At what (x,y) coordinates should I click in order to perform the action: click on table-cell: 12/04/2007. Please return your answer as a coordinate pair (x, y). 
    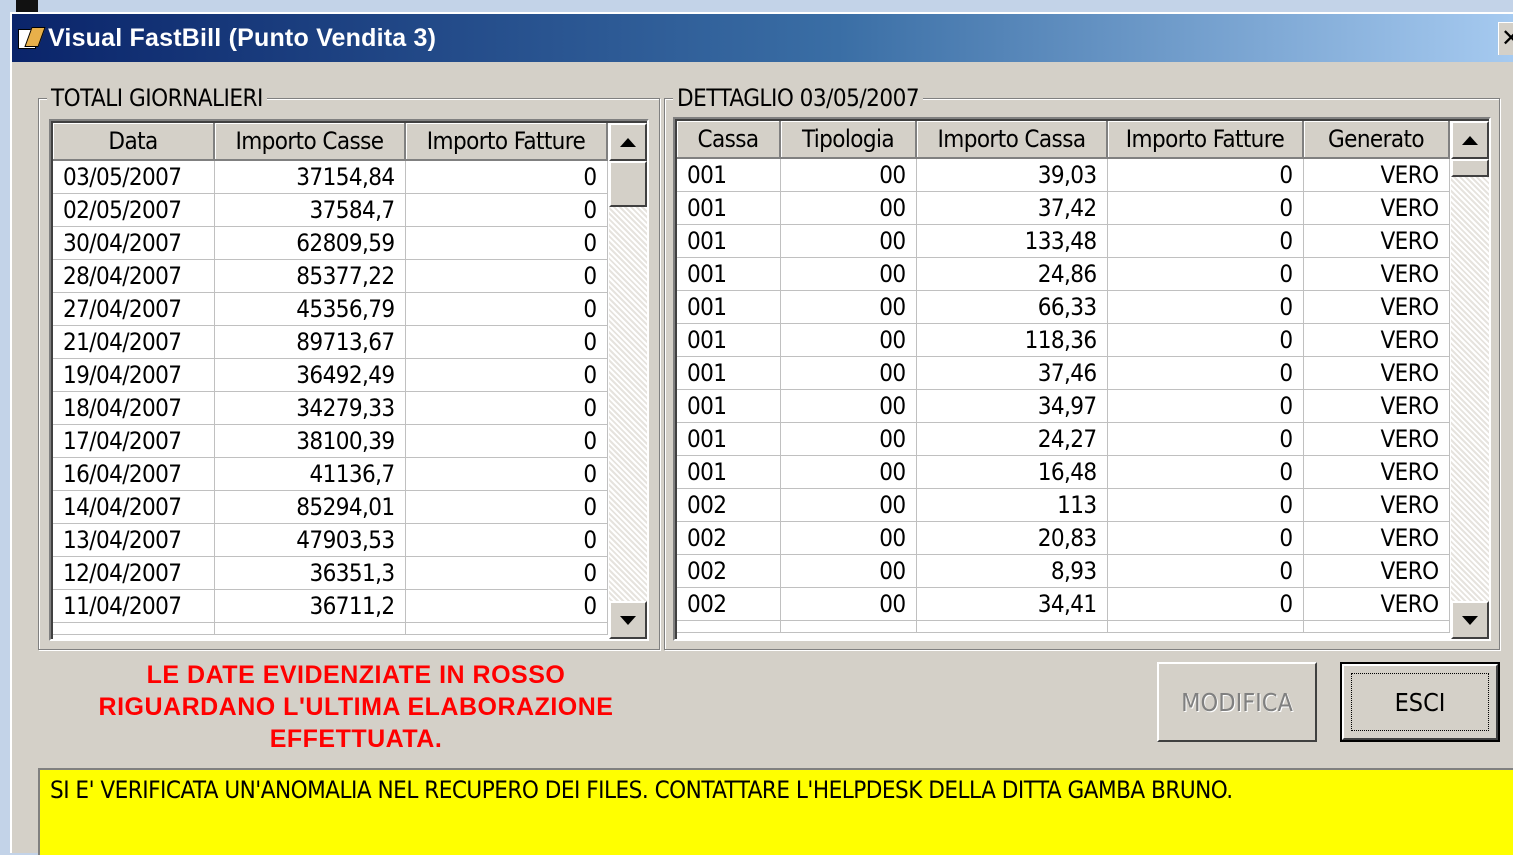
    Looking at the image, I should click on (134, 573).